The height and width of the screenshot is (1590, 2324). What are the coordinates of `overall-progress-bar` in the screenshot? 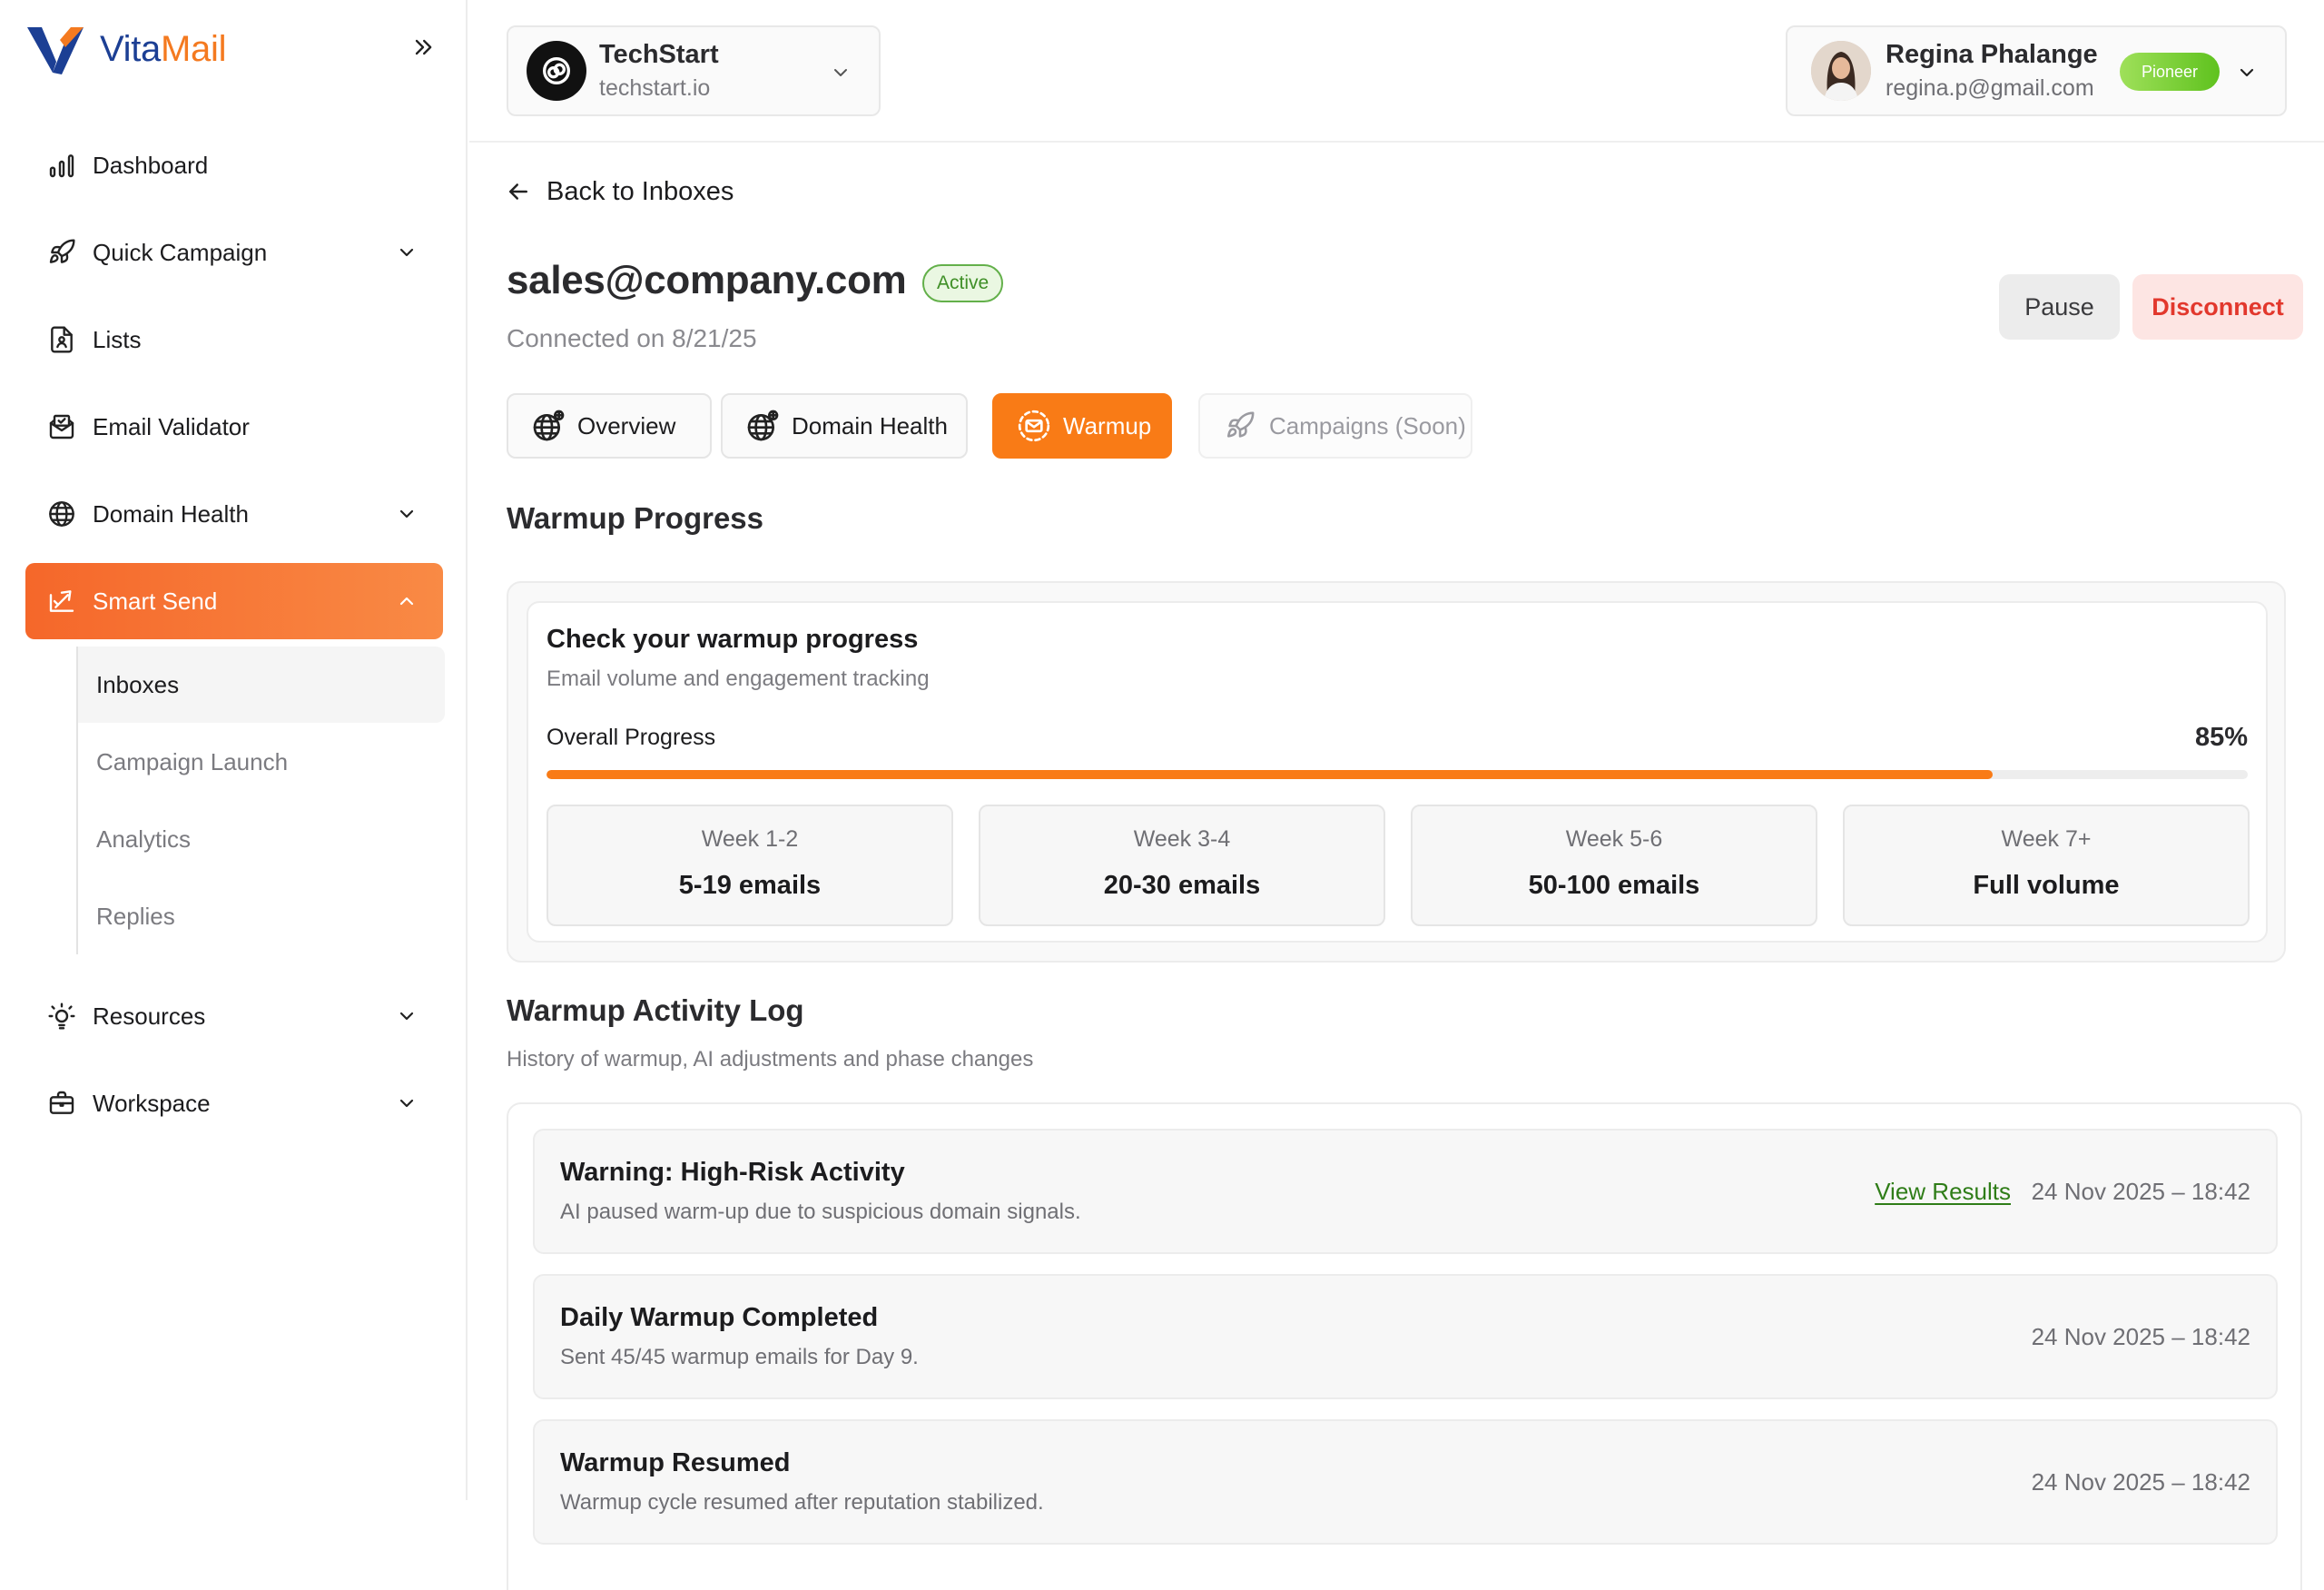 It's located at (1397, 774).